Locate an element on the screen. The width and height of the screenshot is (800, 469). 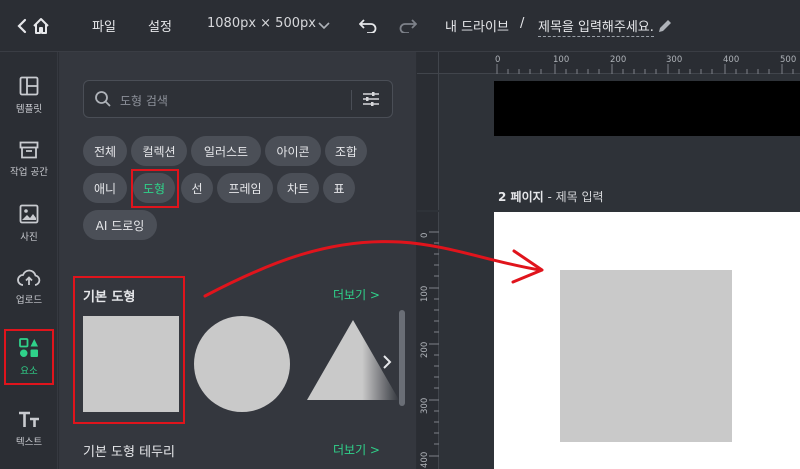
pencil-icon is located at coordinates (665, 26).